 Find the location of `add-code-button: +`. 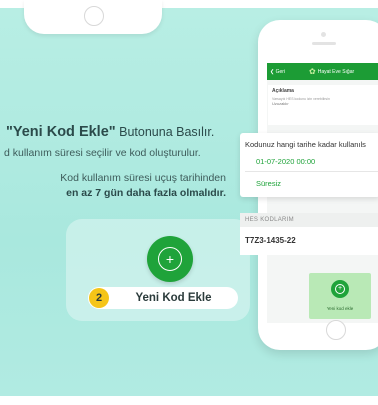

add-code-button: + is located at coordinates (170, 259).